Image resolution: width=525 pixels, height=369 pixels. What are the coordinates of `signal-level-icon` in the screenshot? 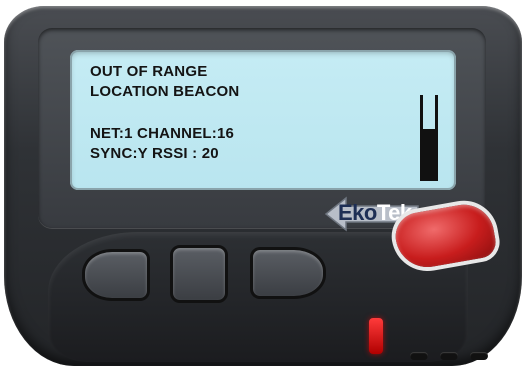 It's located at (429, 138).